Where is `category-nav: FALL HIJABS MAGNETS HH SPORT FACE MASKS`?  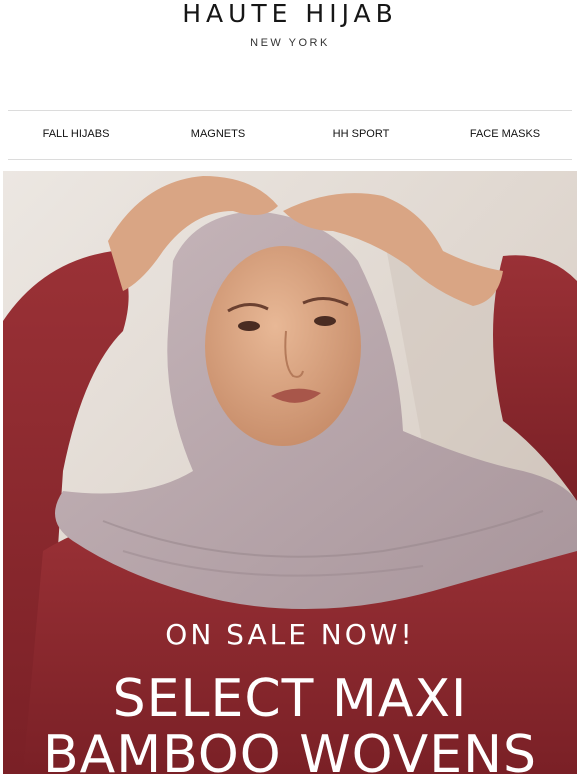 category-nav: FALL HIJABS MAGNETS HH SPORT FACE MASKS is located at coordinates (290, 135).